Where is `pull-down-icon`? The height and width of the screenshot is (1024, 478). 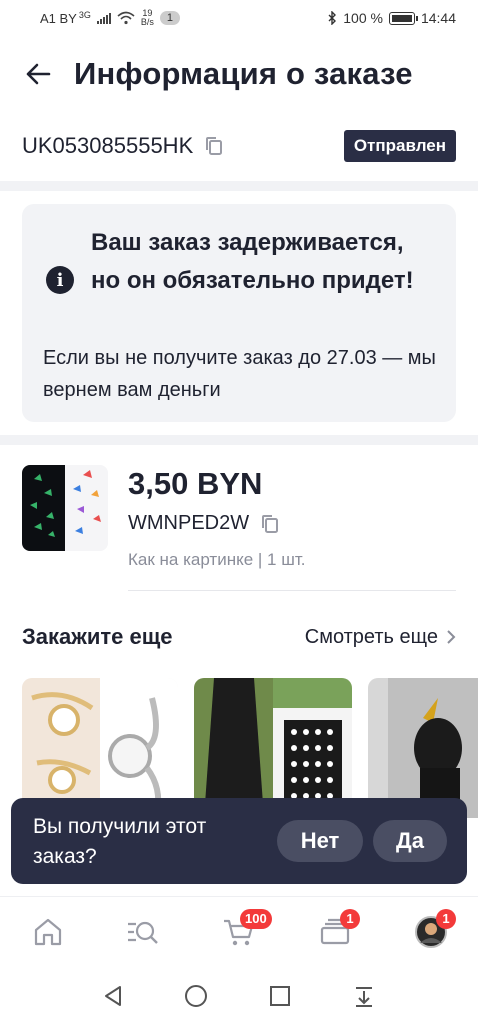 pull-down-icon is located at coordinates (364, 997).